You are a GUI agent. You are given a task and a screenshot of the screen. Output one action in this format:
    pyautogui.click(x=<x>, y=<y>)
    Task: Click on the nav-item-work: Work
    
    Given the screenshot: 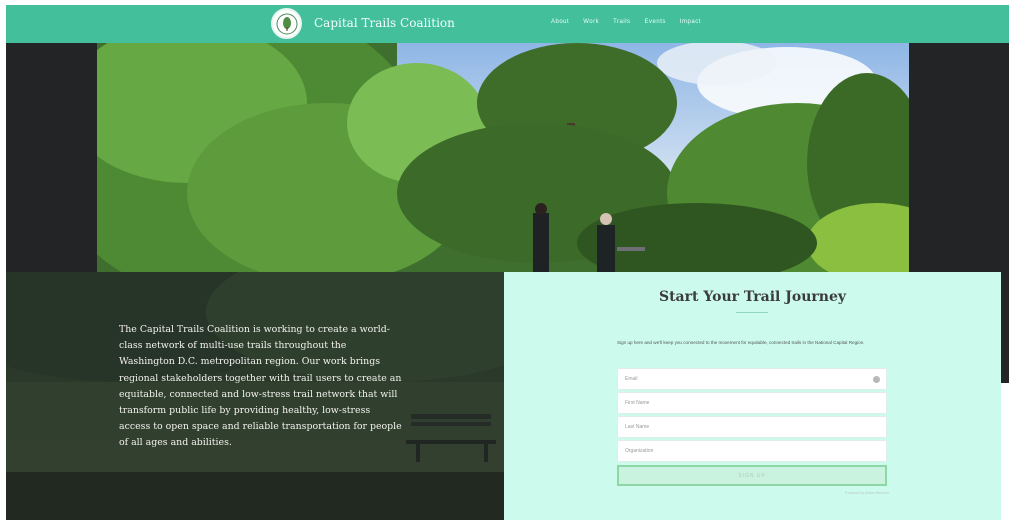 What is the action you would take?
    pyautogui.click(x=591, y=22)
    